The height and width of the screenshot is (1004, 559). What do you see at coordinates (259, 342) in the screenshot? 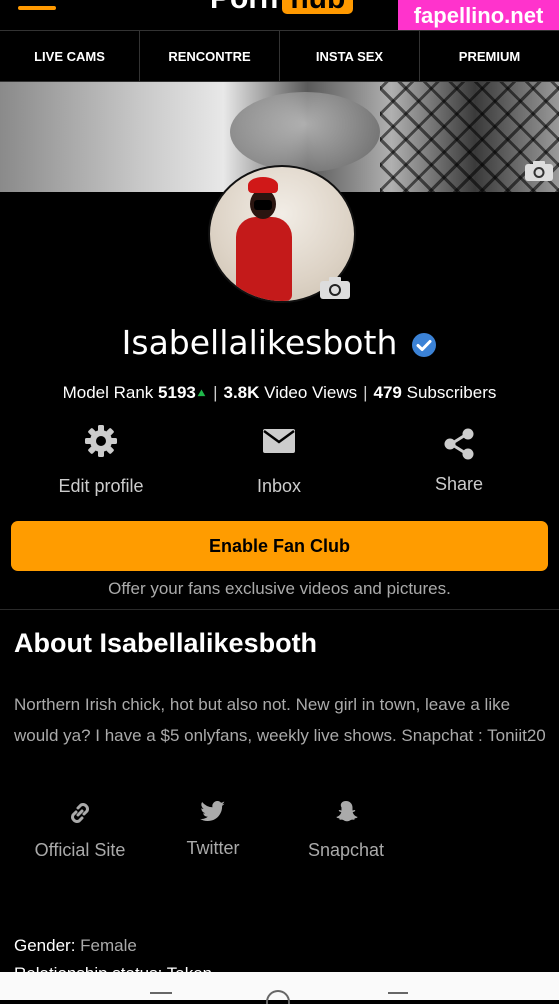
I see `username: Isabellalikesboth` at bounding box center [259, 342].